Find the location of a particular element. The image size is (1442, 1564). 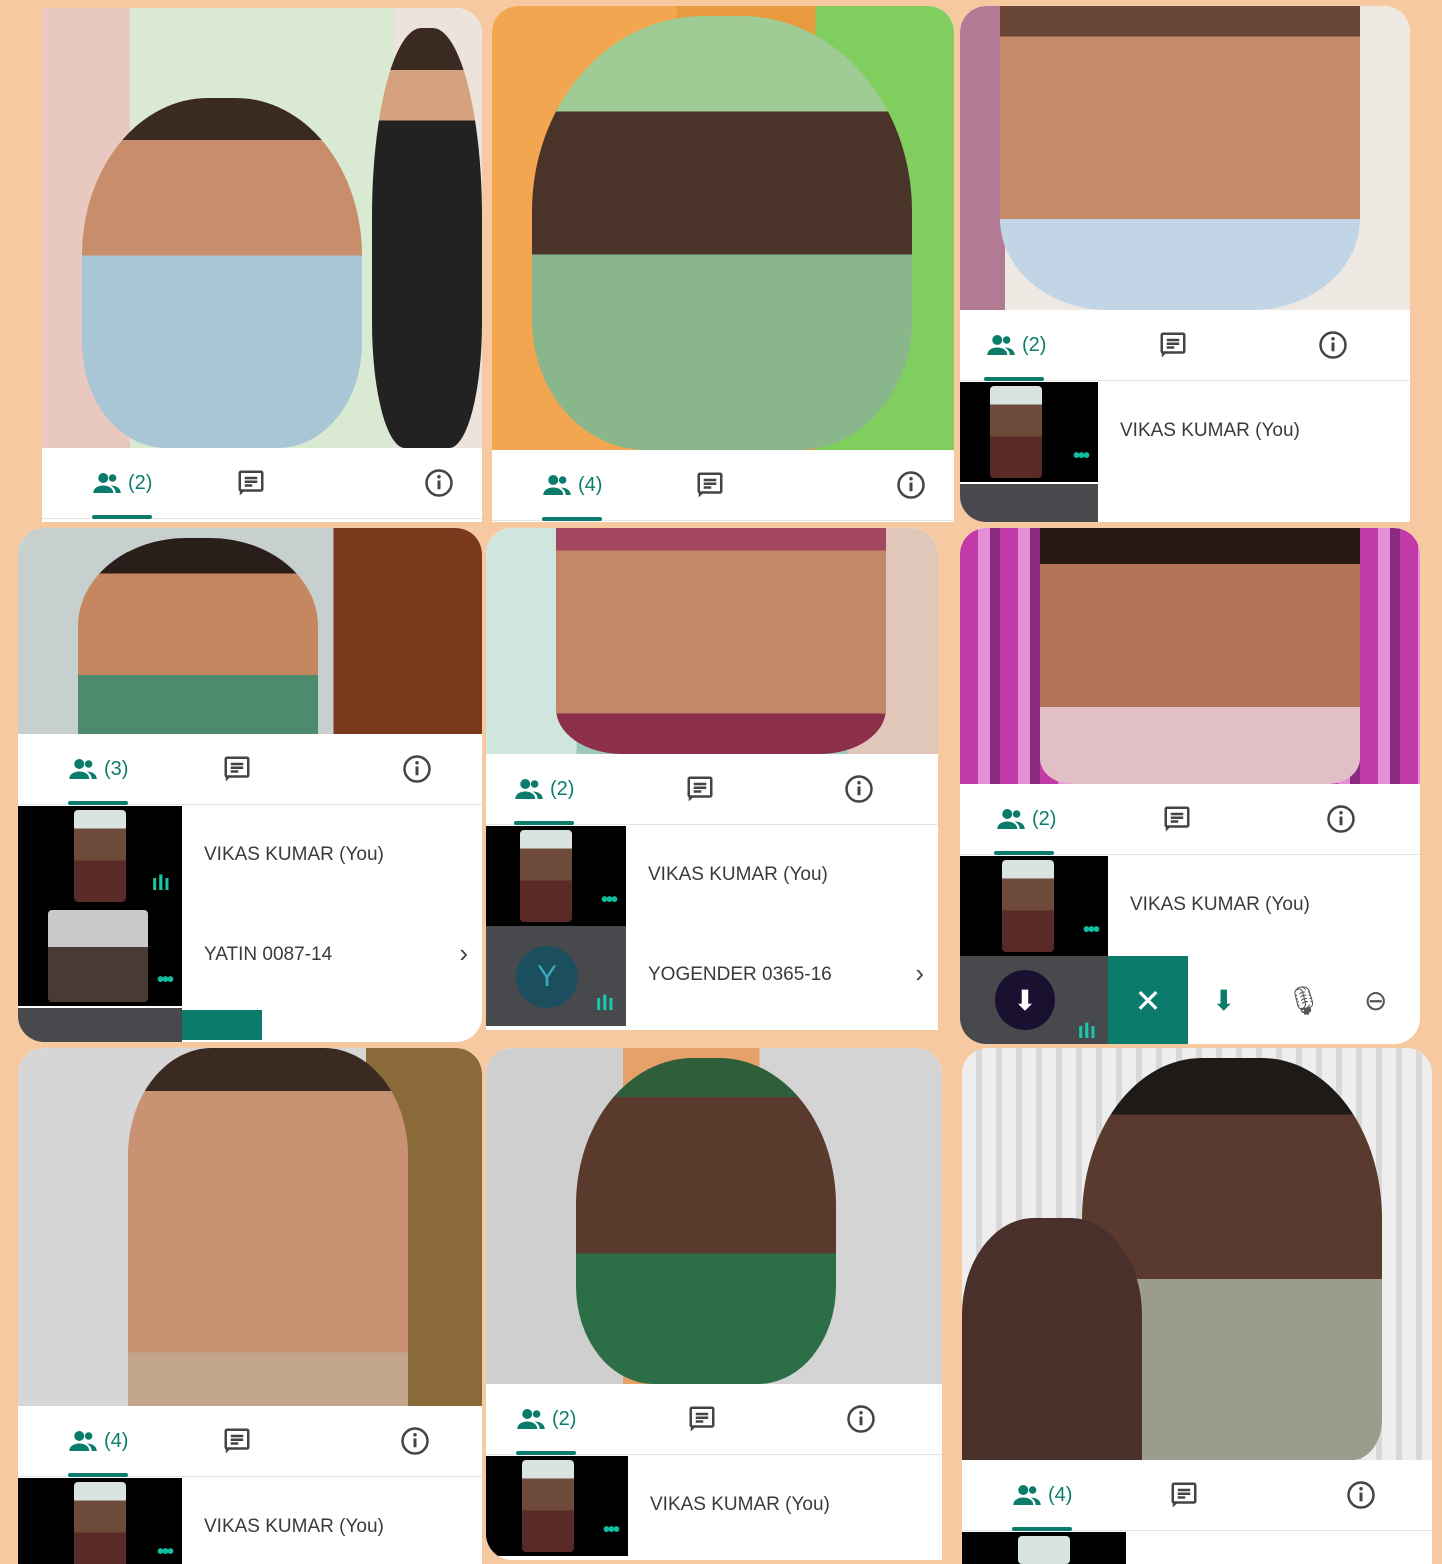

remove-icon: ⊖ is located at coordinates (1375, 1000).